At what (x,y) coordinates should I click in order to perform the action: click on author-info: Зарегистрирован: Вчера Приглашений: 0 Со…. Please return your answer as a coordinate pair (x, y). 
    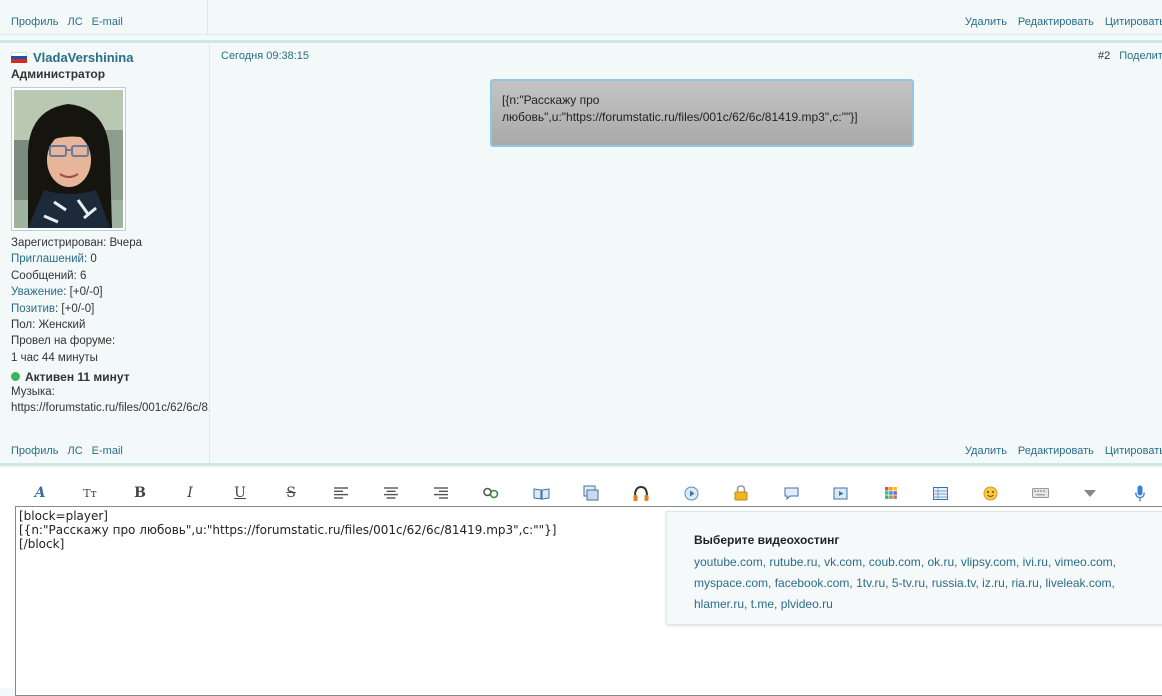
    Looking at the image, I should click on (110, 300).